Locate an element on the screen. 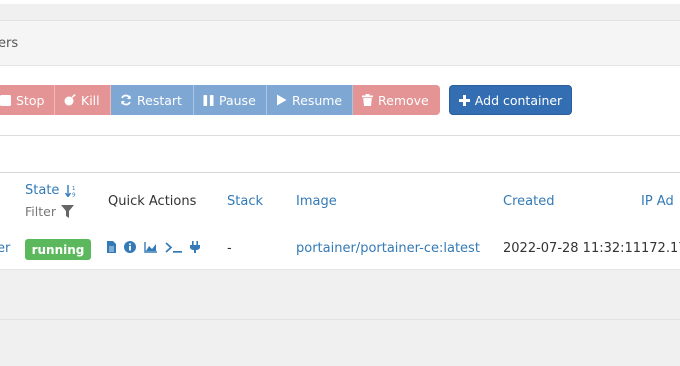 The height and width of the screenshot is (366, 680). column-state: State 19 is located at coordinates (52, 190).